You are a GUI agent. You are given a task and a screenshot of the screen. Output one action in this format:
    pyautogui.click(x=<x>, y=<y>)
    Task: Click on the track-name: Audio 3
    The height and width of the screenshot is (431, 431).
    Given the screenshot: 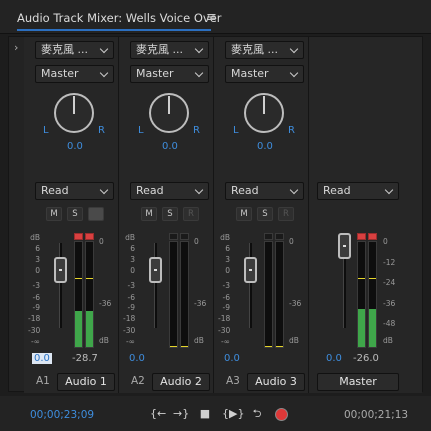 What is the action you would take?
    pyautogui.click(x=276, y=382)
    